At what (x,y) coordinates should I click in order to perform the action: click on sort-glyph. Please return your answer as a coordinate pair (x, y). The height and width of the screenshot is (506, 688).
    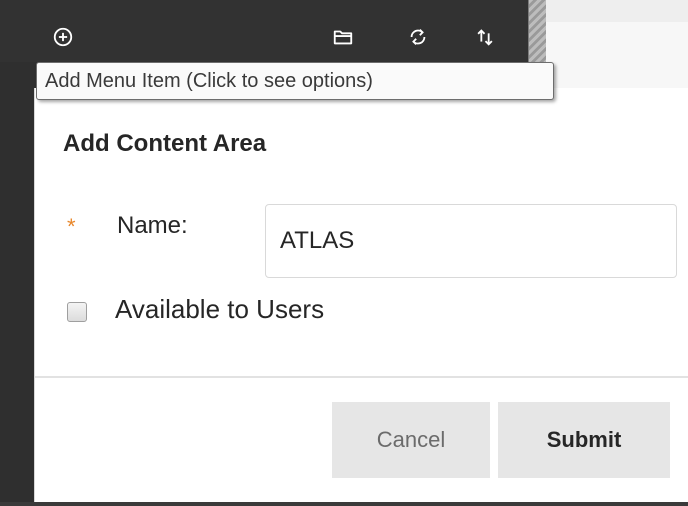
    Looking at the image, I should click on (485, 37).